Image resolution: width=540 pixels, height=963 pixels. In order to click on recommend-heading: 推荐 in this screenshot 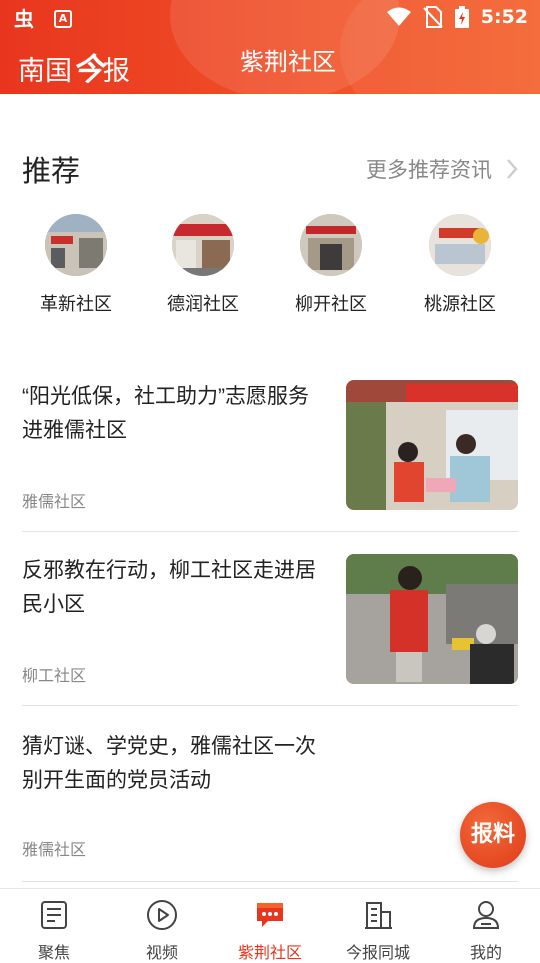, I will do `click(51, 172)`.